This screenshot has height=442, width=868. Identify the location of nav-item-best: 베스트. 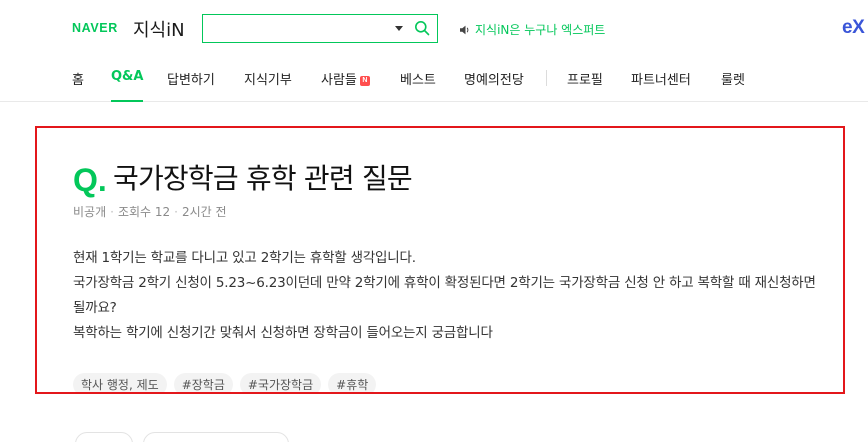
(418, 78).